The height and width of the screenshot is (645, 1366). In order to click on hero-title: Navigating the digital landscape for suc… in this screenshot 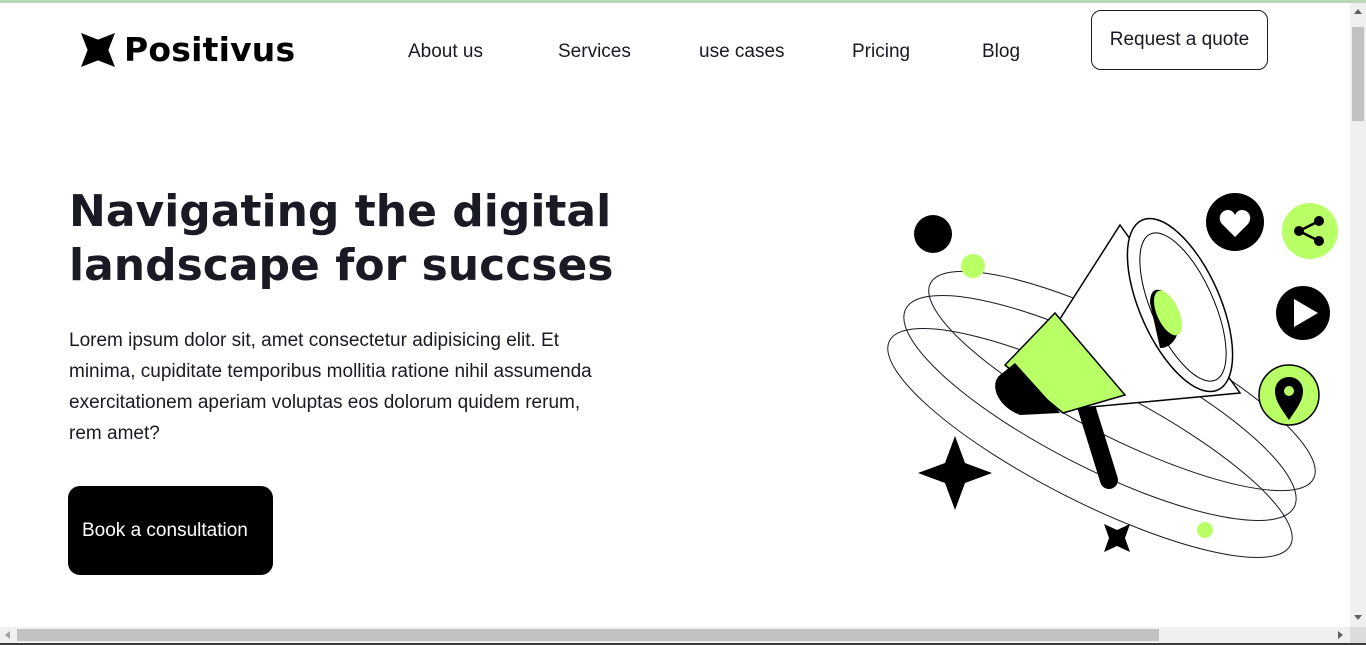, I will do `click(341, 238)`.